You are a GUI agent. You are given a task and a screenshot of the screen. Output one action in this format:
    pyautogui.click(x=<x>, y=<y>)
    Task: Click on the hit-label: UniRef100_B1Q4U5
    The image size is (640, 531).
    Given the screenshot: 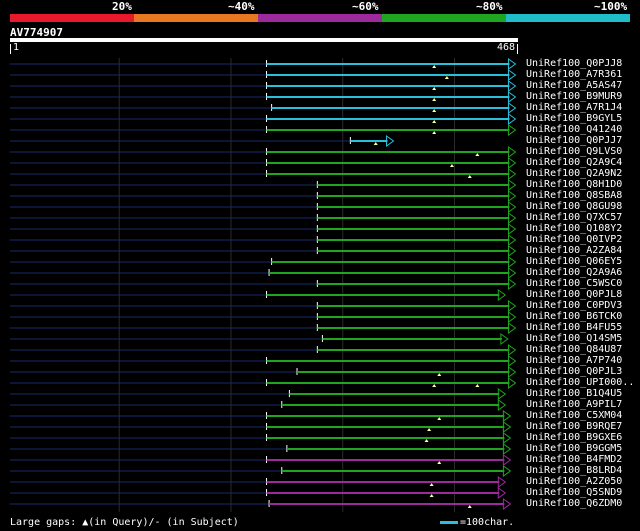 What is the action you would take?
    pyautogui.click(x=574, y=393)
    